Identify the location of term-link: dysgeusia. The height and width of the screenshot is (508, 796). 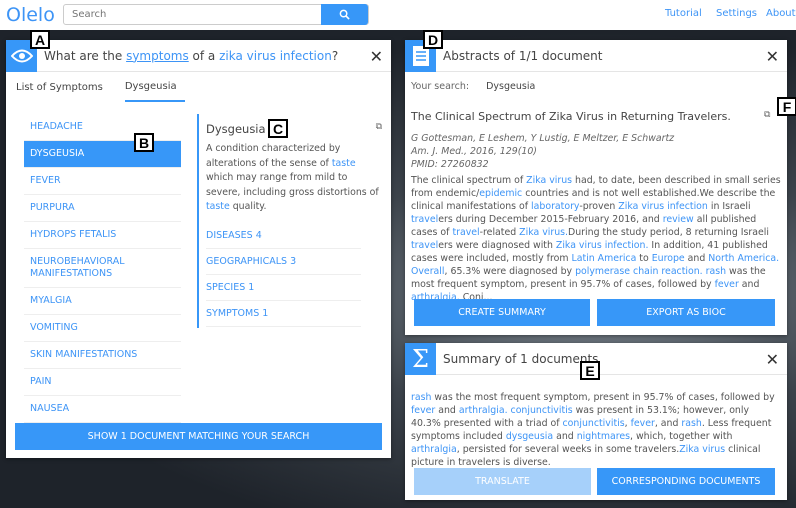
(529, 436).